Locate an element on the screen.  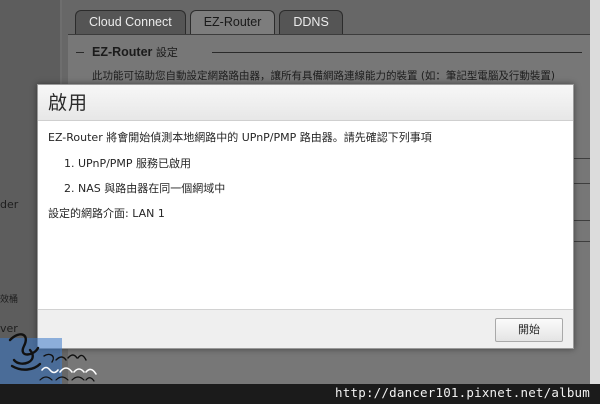
tab-ddns: DDNS is located at coordinates (311, 22).